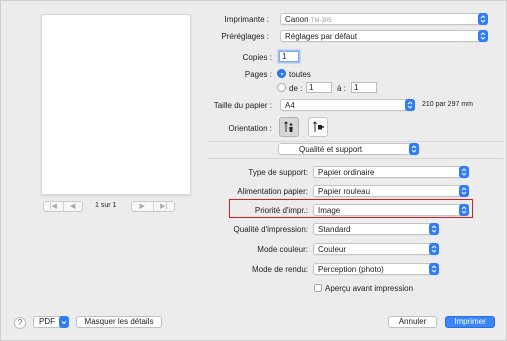 Image resolution: width=507 pixels, height=341 pixels. What do you see at coordinates (20, 323) in the screenshot?
I see `help-button: ?` at bounding box center [20, 323].